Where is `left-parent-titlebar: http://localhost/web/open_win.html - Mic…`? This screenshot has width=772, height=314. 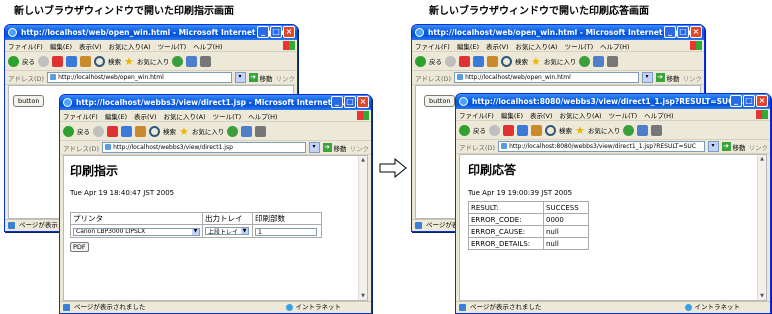
left-parent-titlebar: http://localhost/web/open_win.html - Mic… is located at coordinates (151, 32).